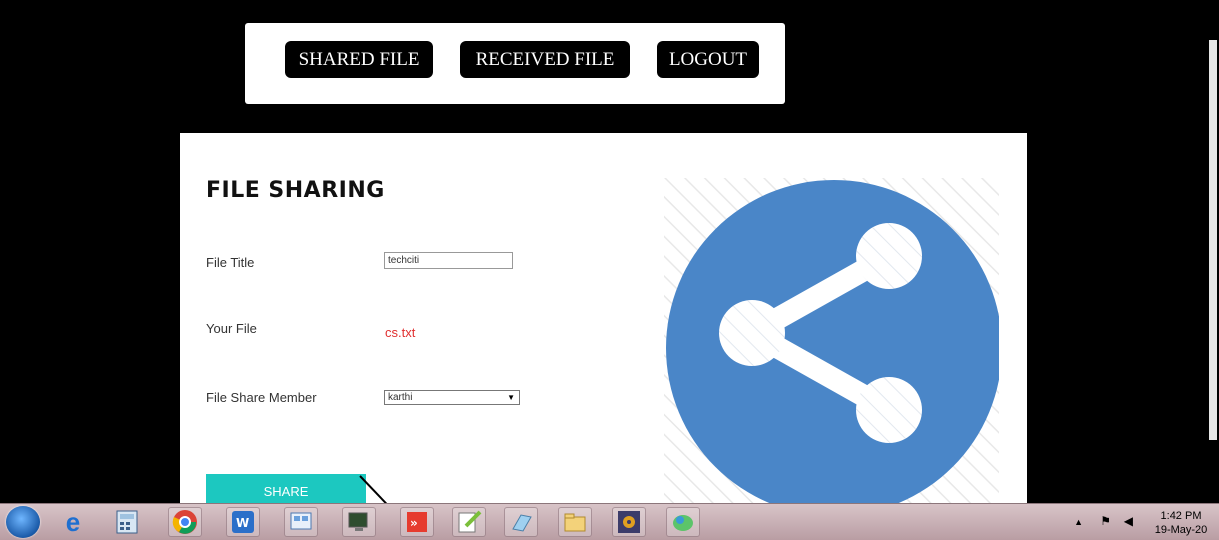 This screenshot has height=540, width=1219. Describe the element at coordinates (521, 522) in the screenshot. I see `notepad-icon` at that location.